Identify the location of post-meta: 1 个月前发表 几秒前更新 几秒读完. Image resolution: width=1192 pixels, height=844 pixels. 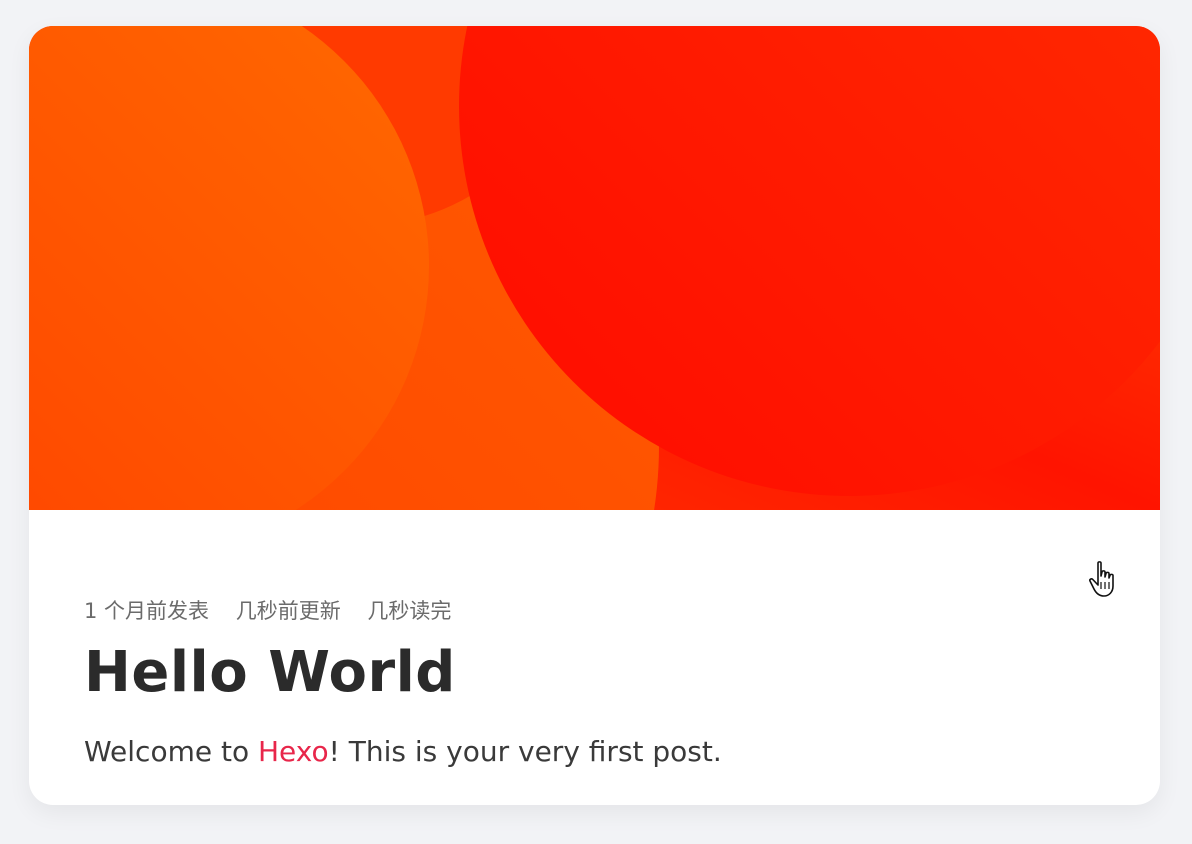
(277, 610).